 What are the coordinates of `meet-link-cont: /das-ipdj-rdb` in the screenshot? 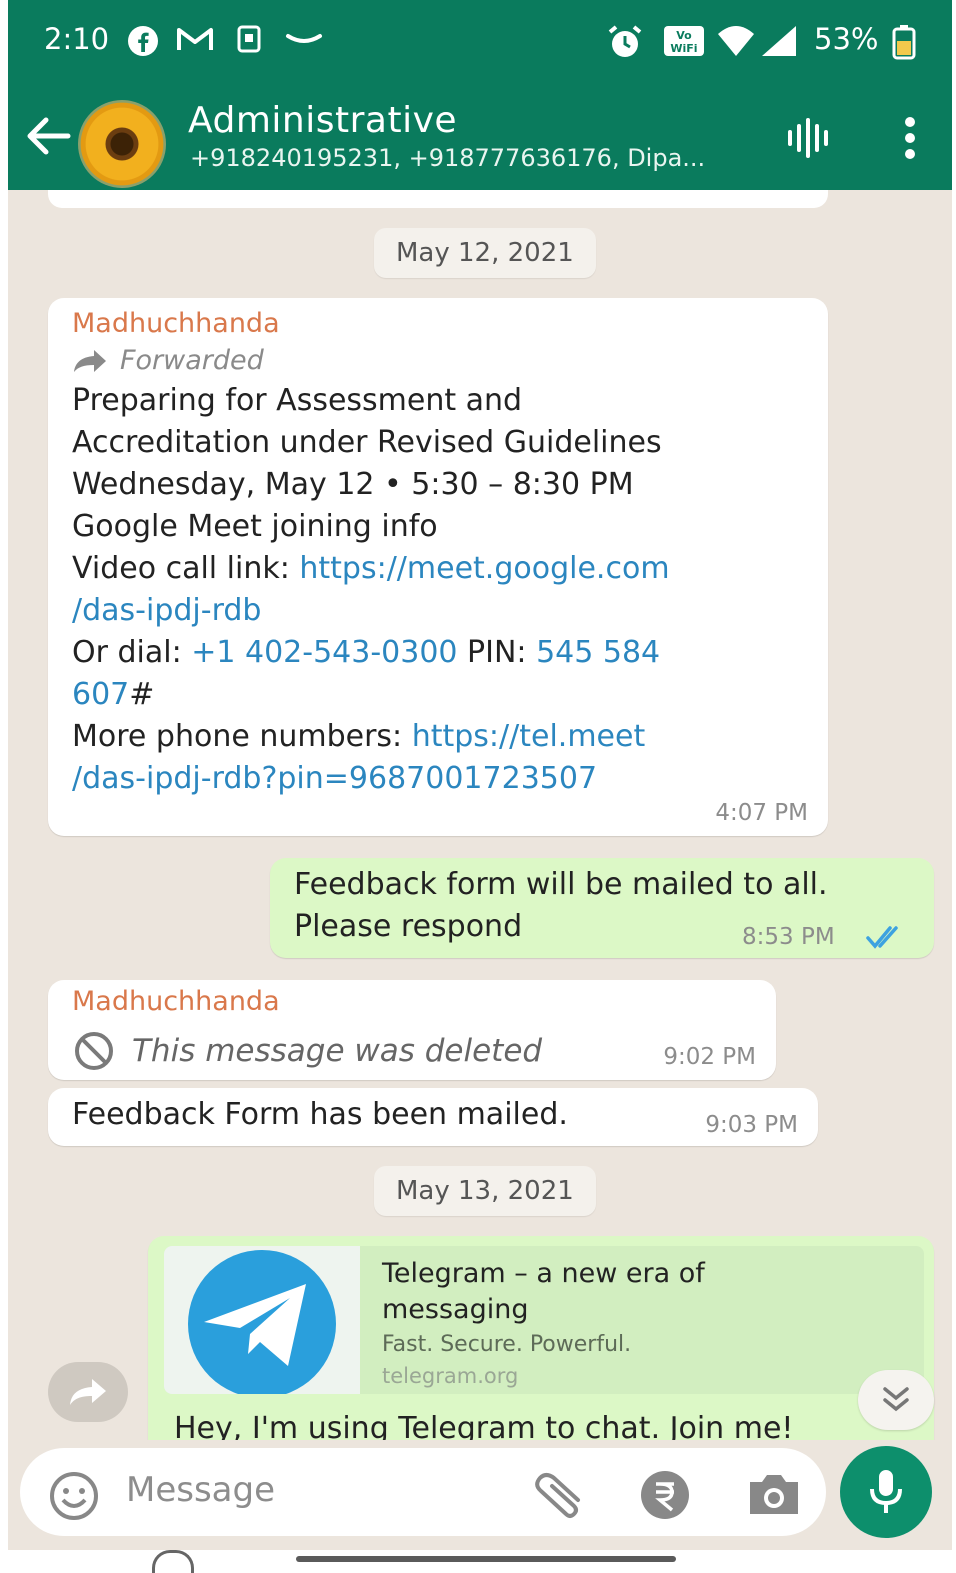 It's located at (440, 611).